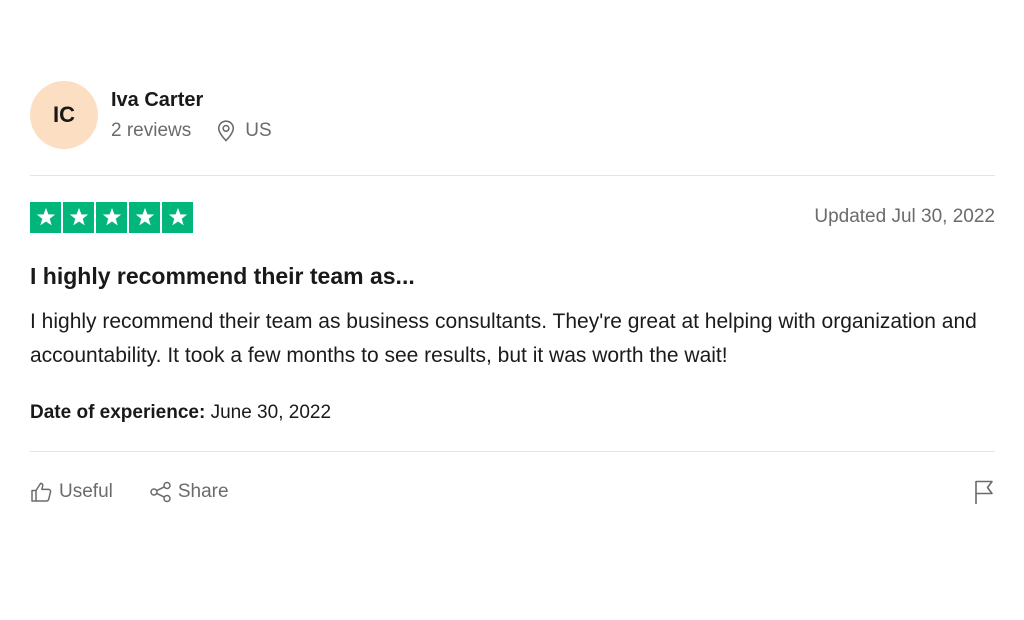  I want to click on reviewer-header: IC Iva Carter 2 reviews US, so click(512, 115).